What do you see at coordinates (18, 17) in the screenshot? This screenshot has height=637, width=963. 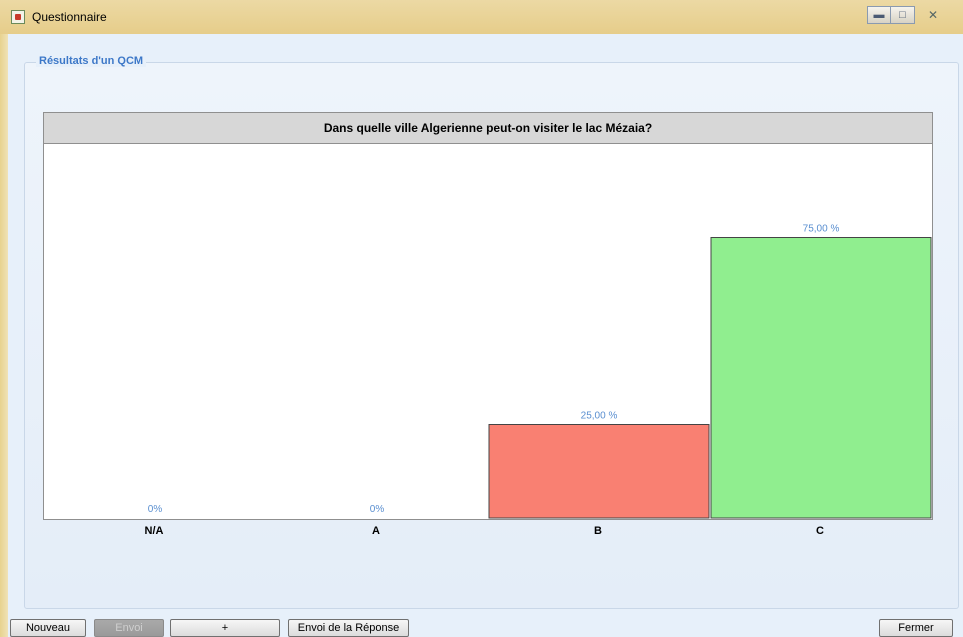 I see `app-icon` at bounding box center [18, 17].